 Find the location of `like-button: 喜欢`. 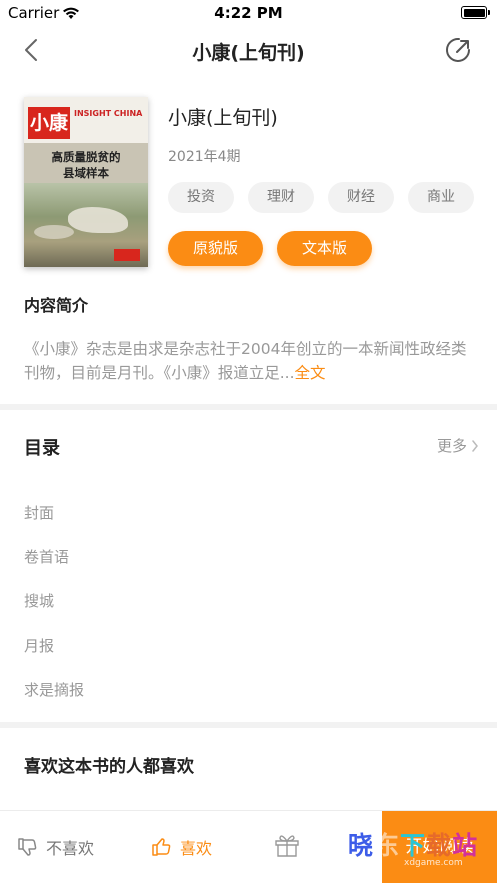

like-button: 喜欢 is located at coordinates (181, 847).